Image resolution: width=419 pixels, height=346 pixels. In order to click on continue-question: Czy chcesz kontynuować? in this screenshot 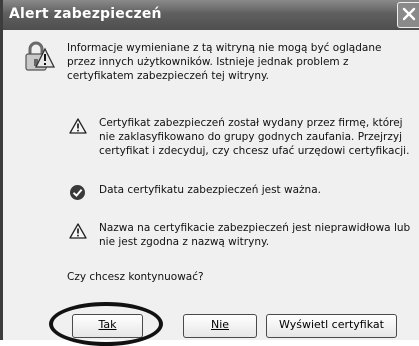, I will do `click(135, 277)`.